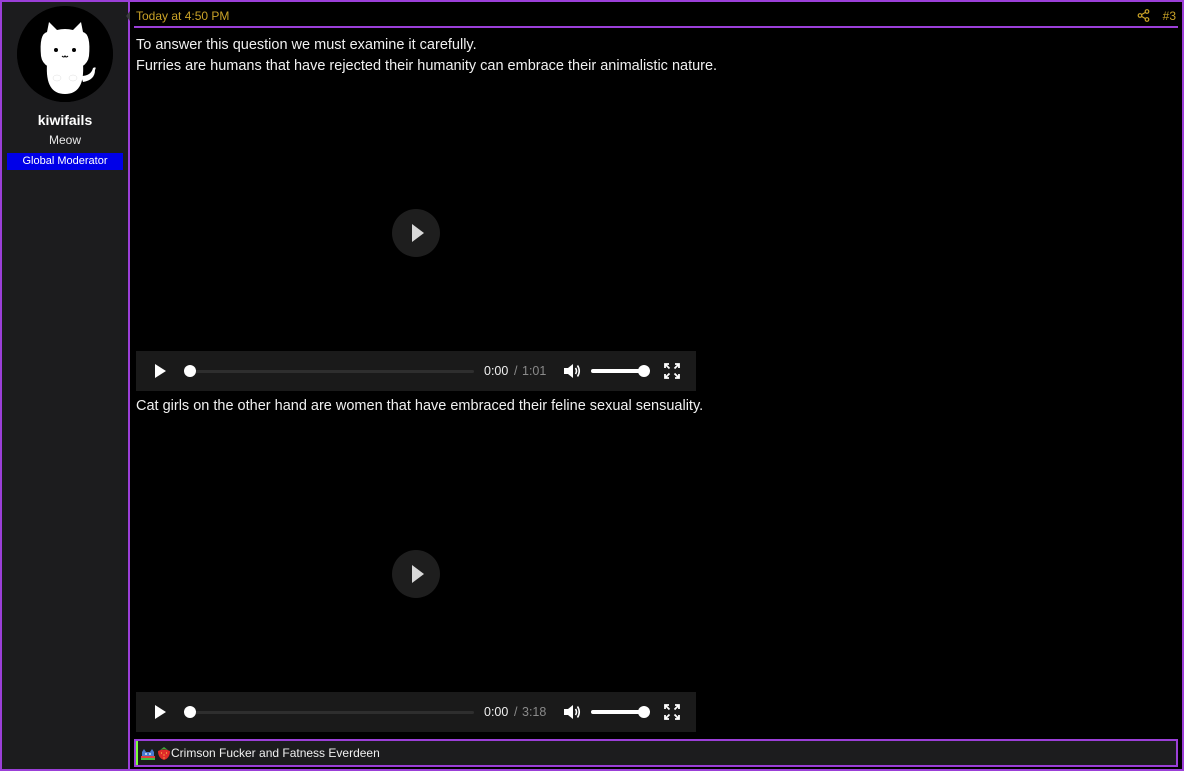 This screenshot has height=771, width=1184. Describe the element at coordinates (64, 140) in the screenshot. I see `user-title: Meow` at that location.